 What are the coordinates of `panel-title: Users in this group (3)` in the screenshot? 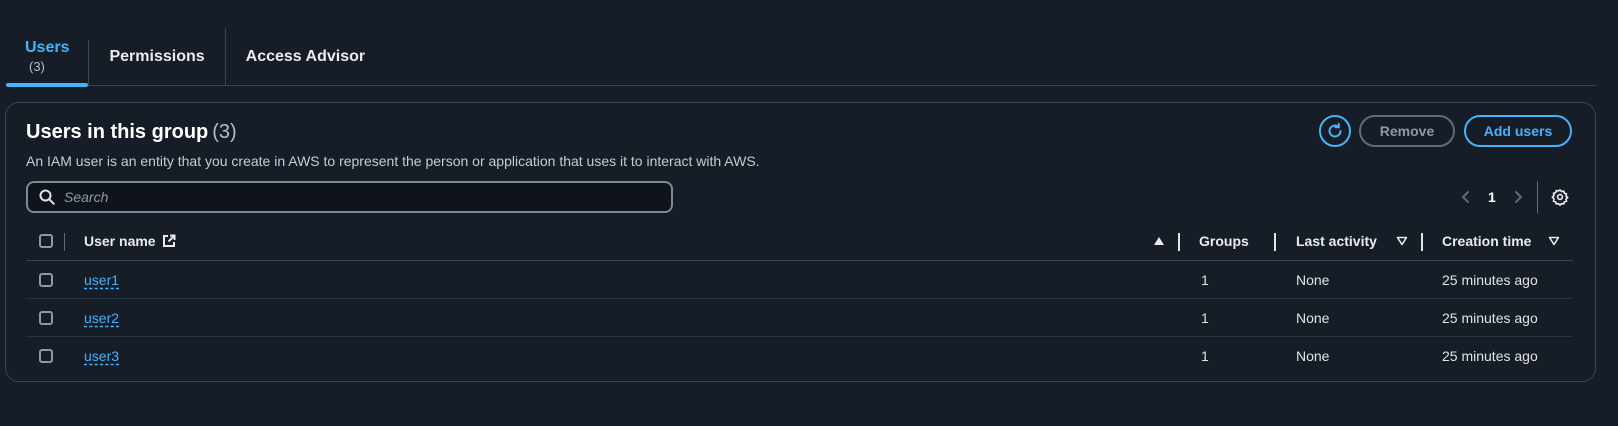 It's located at (131, 132).